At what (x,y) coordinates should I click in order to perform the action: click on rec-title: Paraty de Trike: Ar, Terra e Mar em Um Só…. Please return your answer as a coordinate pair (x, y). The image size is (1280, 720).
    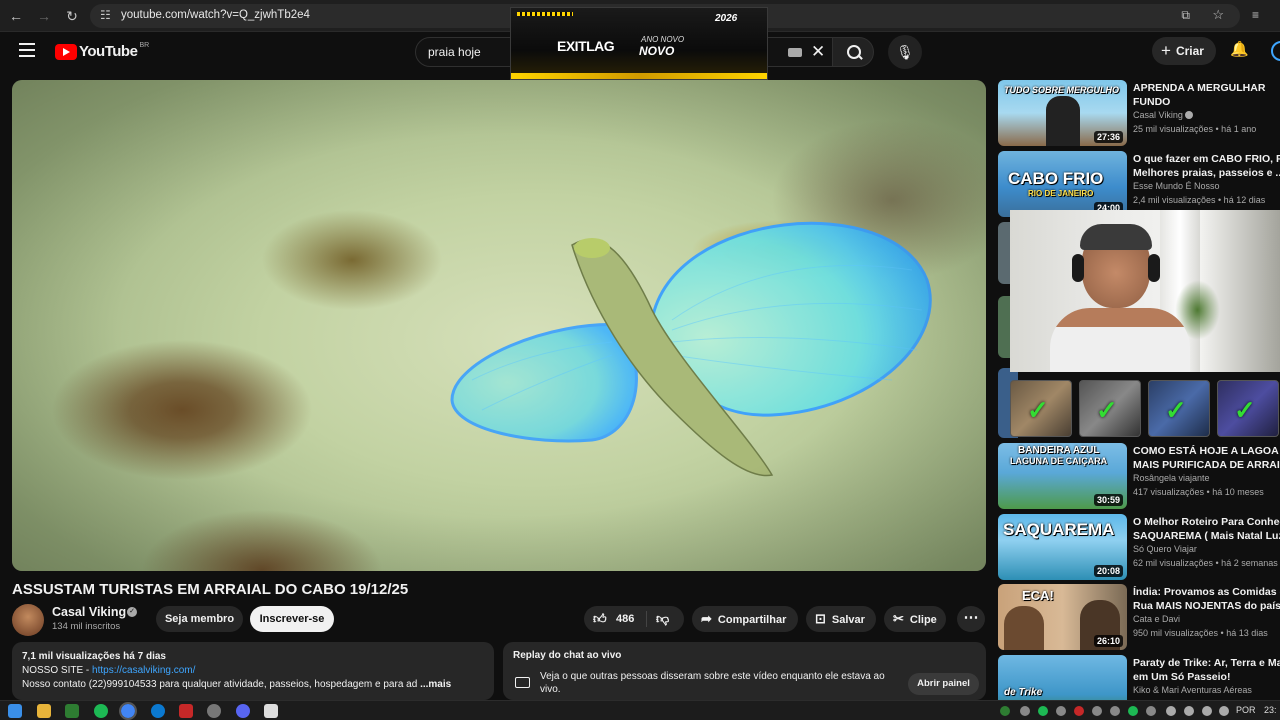
    Looking at the image, I should click on (1206, 670).